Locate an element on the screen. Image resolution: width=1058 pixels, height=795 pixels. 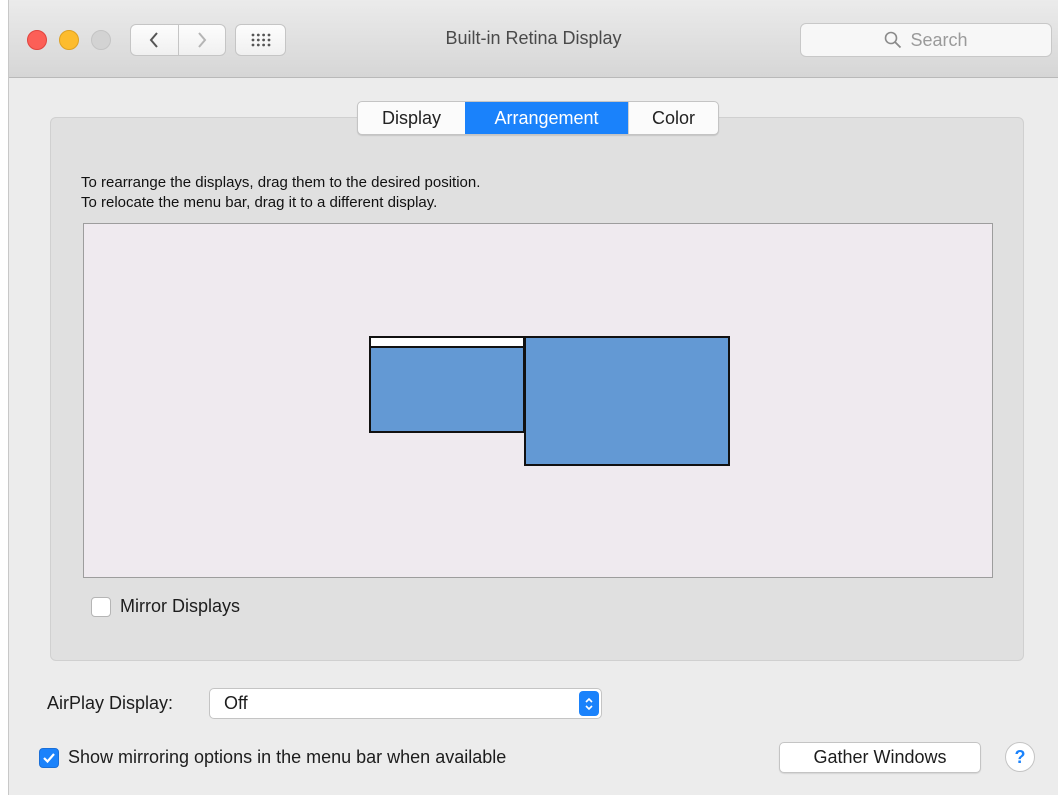
mirror-displays-checkbox is located at coordinates (101, 606).